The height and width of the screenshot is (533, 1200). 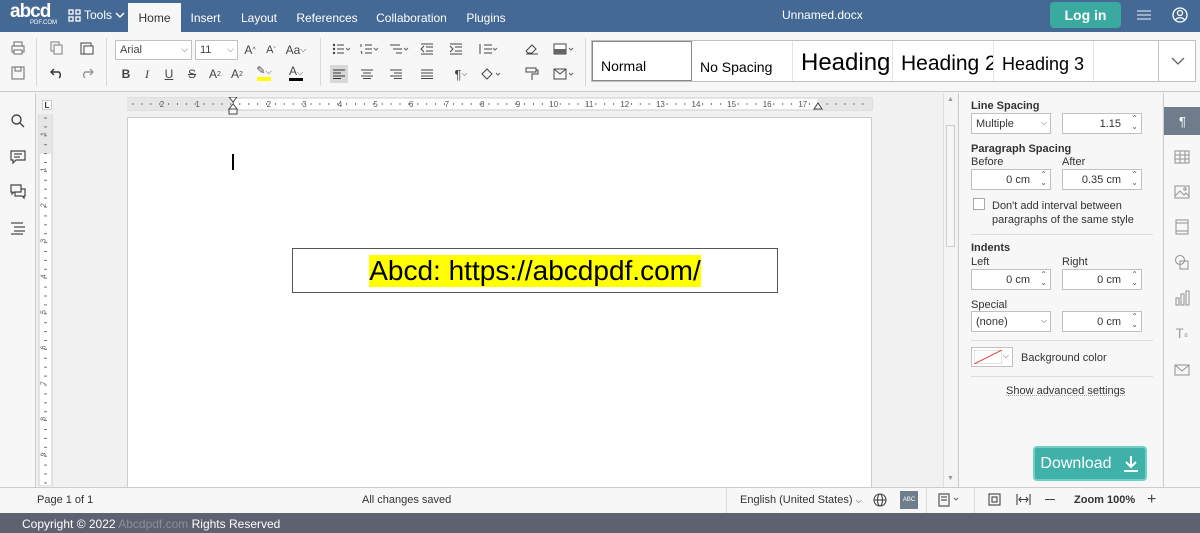 I want to click on redo-icon, so click(x=87, y=73).